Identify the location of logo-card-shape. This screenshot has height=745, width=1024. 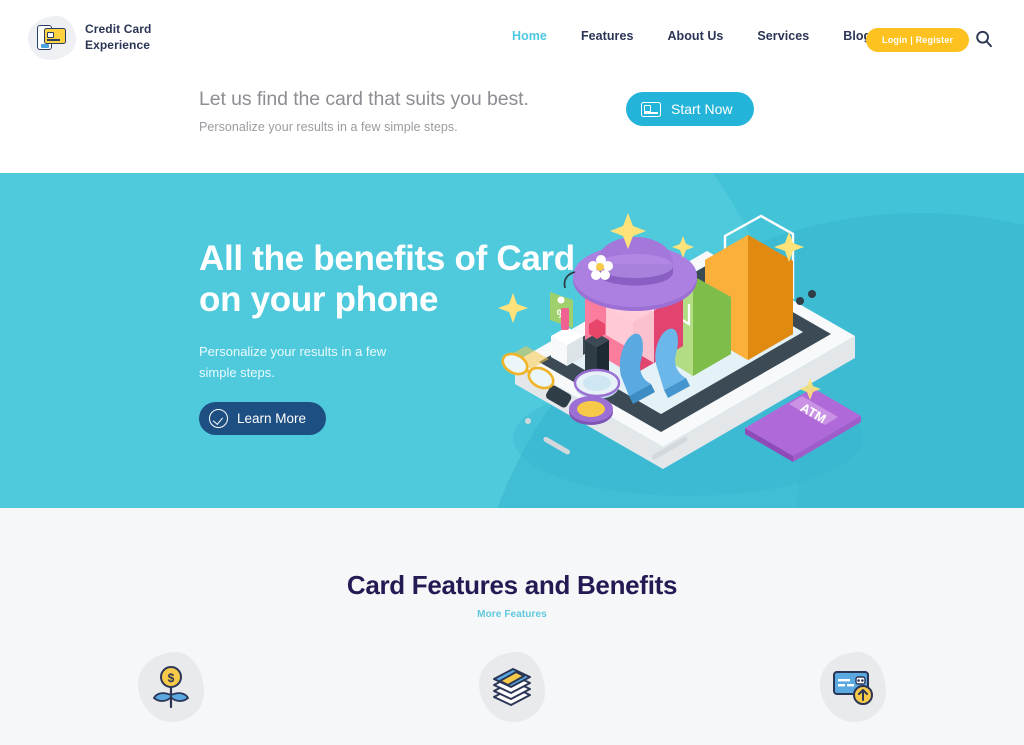
(55, 36).